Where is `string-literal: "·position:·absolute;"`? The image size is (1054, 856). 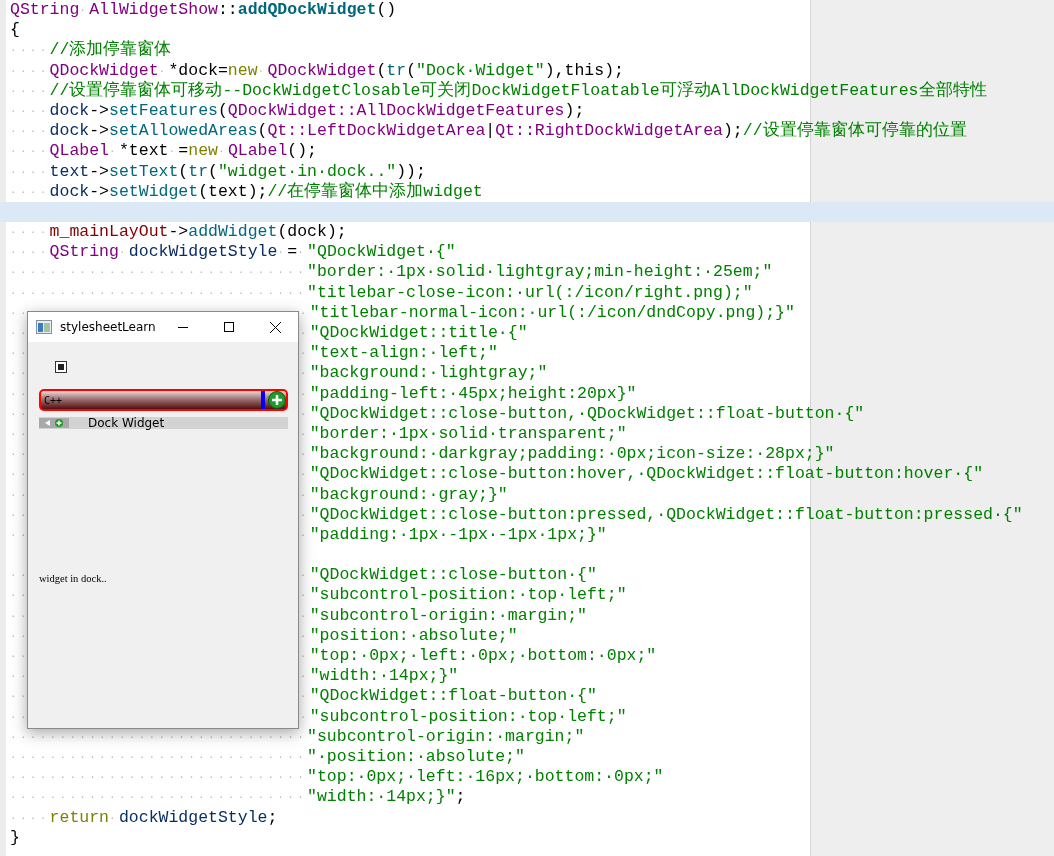 string-literal: "·position:·absolute;" is located at coordinates (416, 757).